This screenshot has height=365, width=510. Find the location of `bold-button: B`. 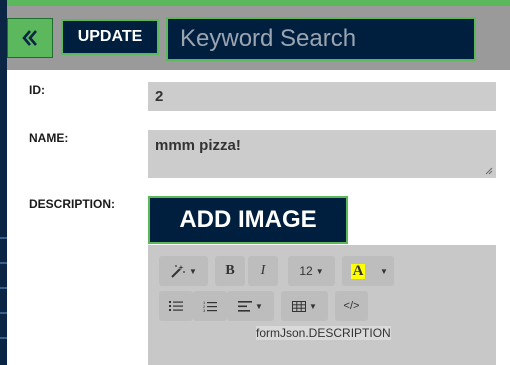

bold-button: B is located at coordinates (230, 271).